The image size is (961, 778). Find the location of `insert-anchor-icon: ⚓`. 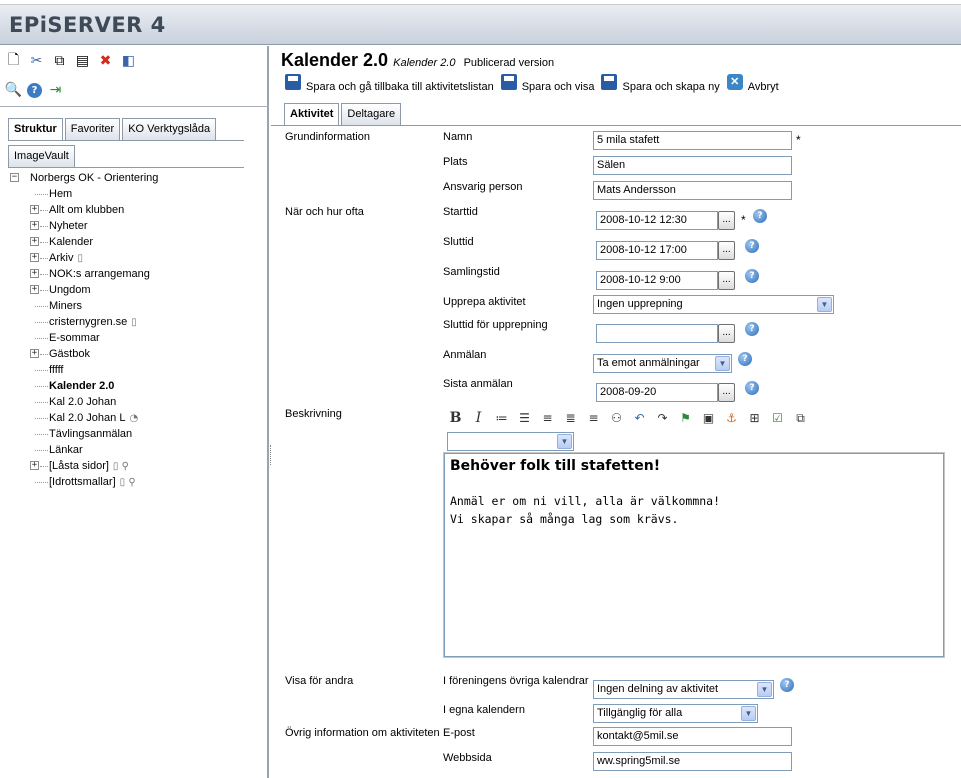

insert-anchor-icon: ⚓ is located at coordinates (731, 418).